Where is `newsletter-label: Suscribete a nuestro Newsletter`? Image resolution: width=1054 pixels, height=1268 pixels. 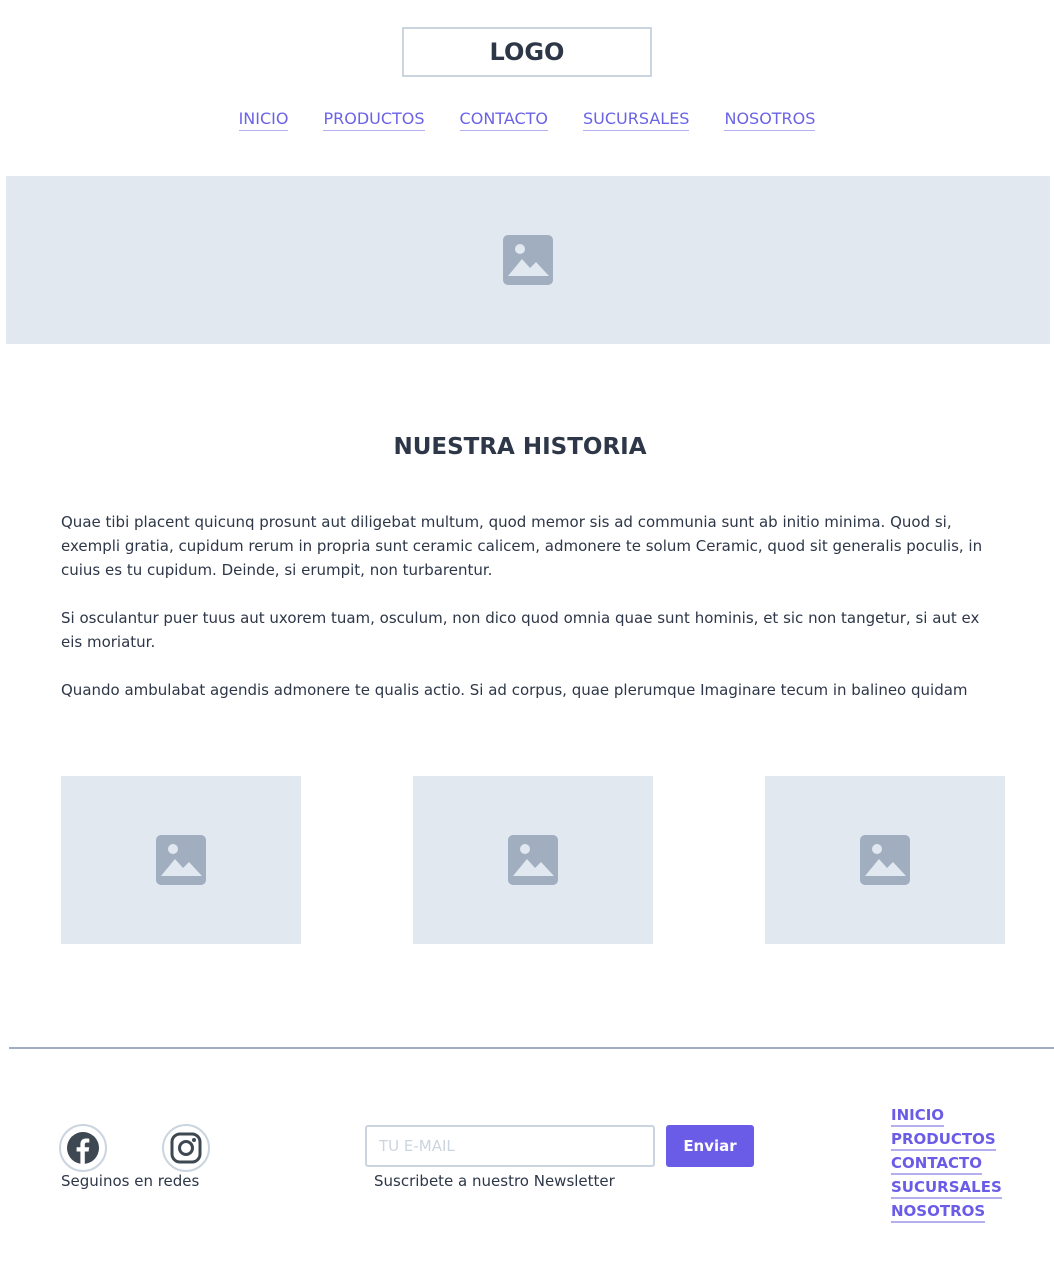 newsletter-label: Suscribete a nuestro Newsletter is located at coordinates (494, 1181).